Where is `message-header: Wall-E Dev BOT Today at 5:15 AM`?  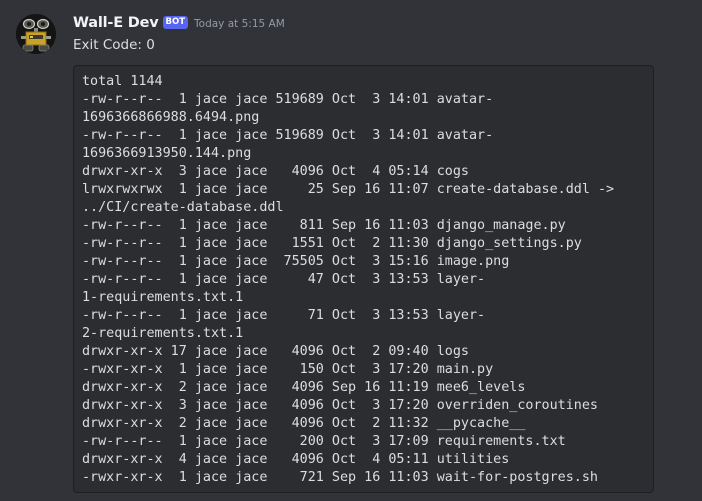 message-header: Wall-E Dev BOT Today at 5:15 AM is located at coordinates (179, 23).